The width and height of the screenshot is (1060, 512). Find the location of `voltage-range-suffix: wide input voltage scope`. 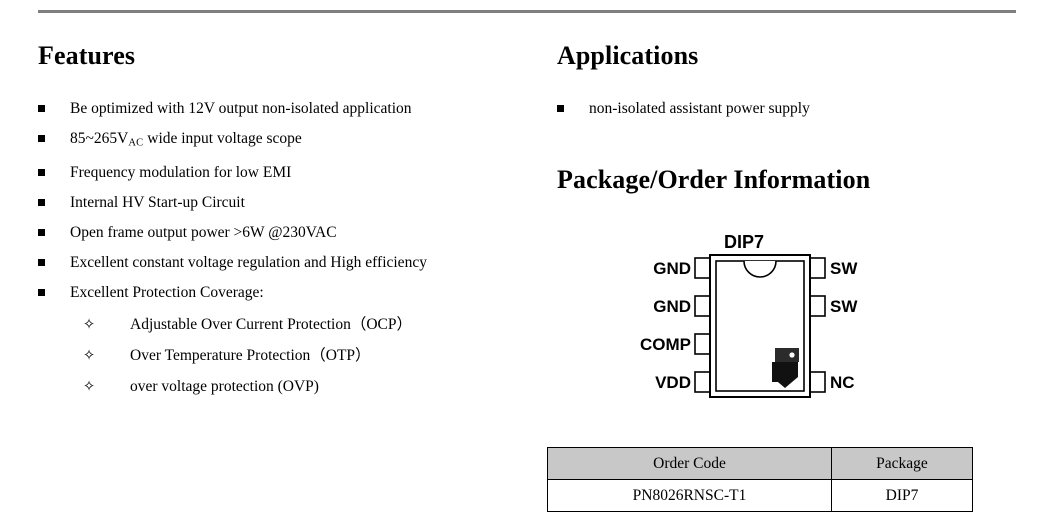

voltage-range-suffix: wide input voltage scope is located at coordinates (222, 138).